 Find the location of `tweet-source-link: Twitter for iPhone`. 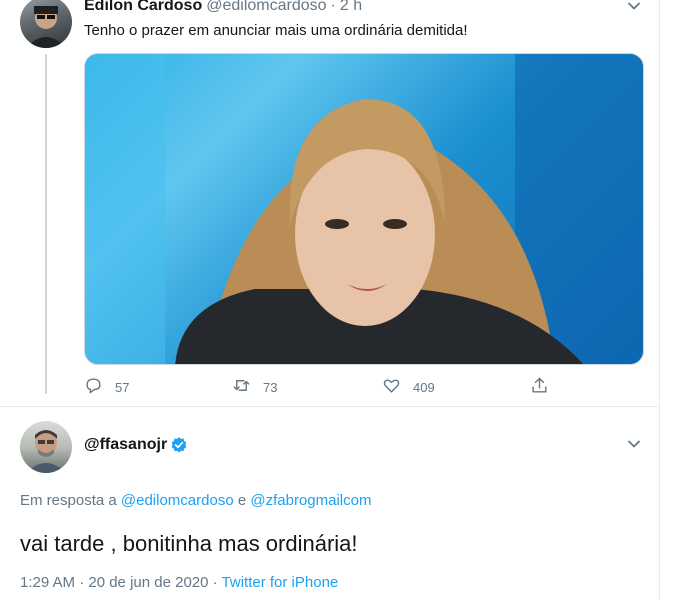

tweet-source-link: Twitter for iPhone is located at coordinates (280, 582).